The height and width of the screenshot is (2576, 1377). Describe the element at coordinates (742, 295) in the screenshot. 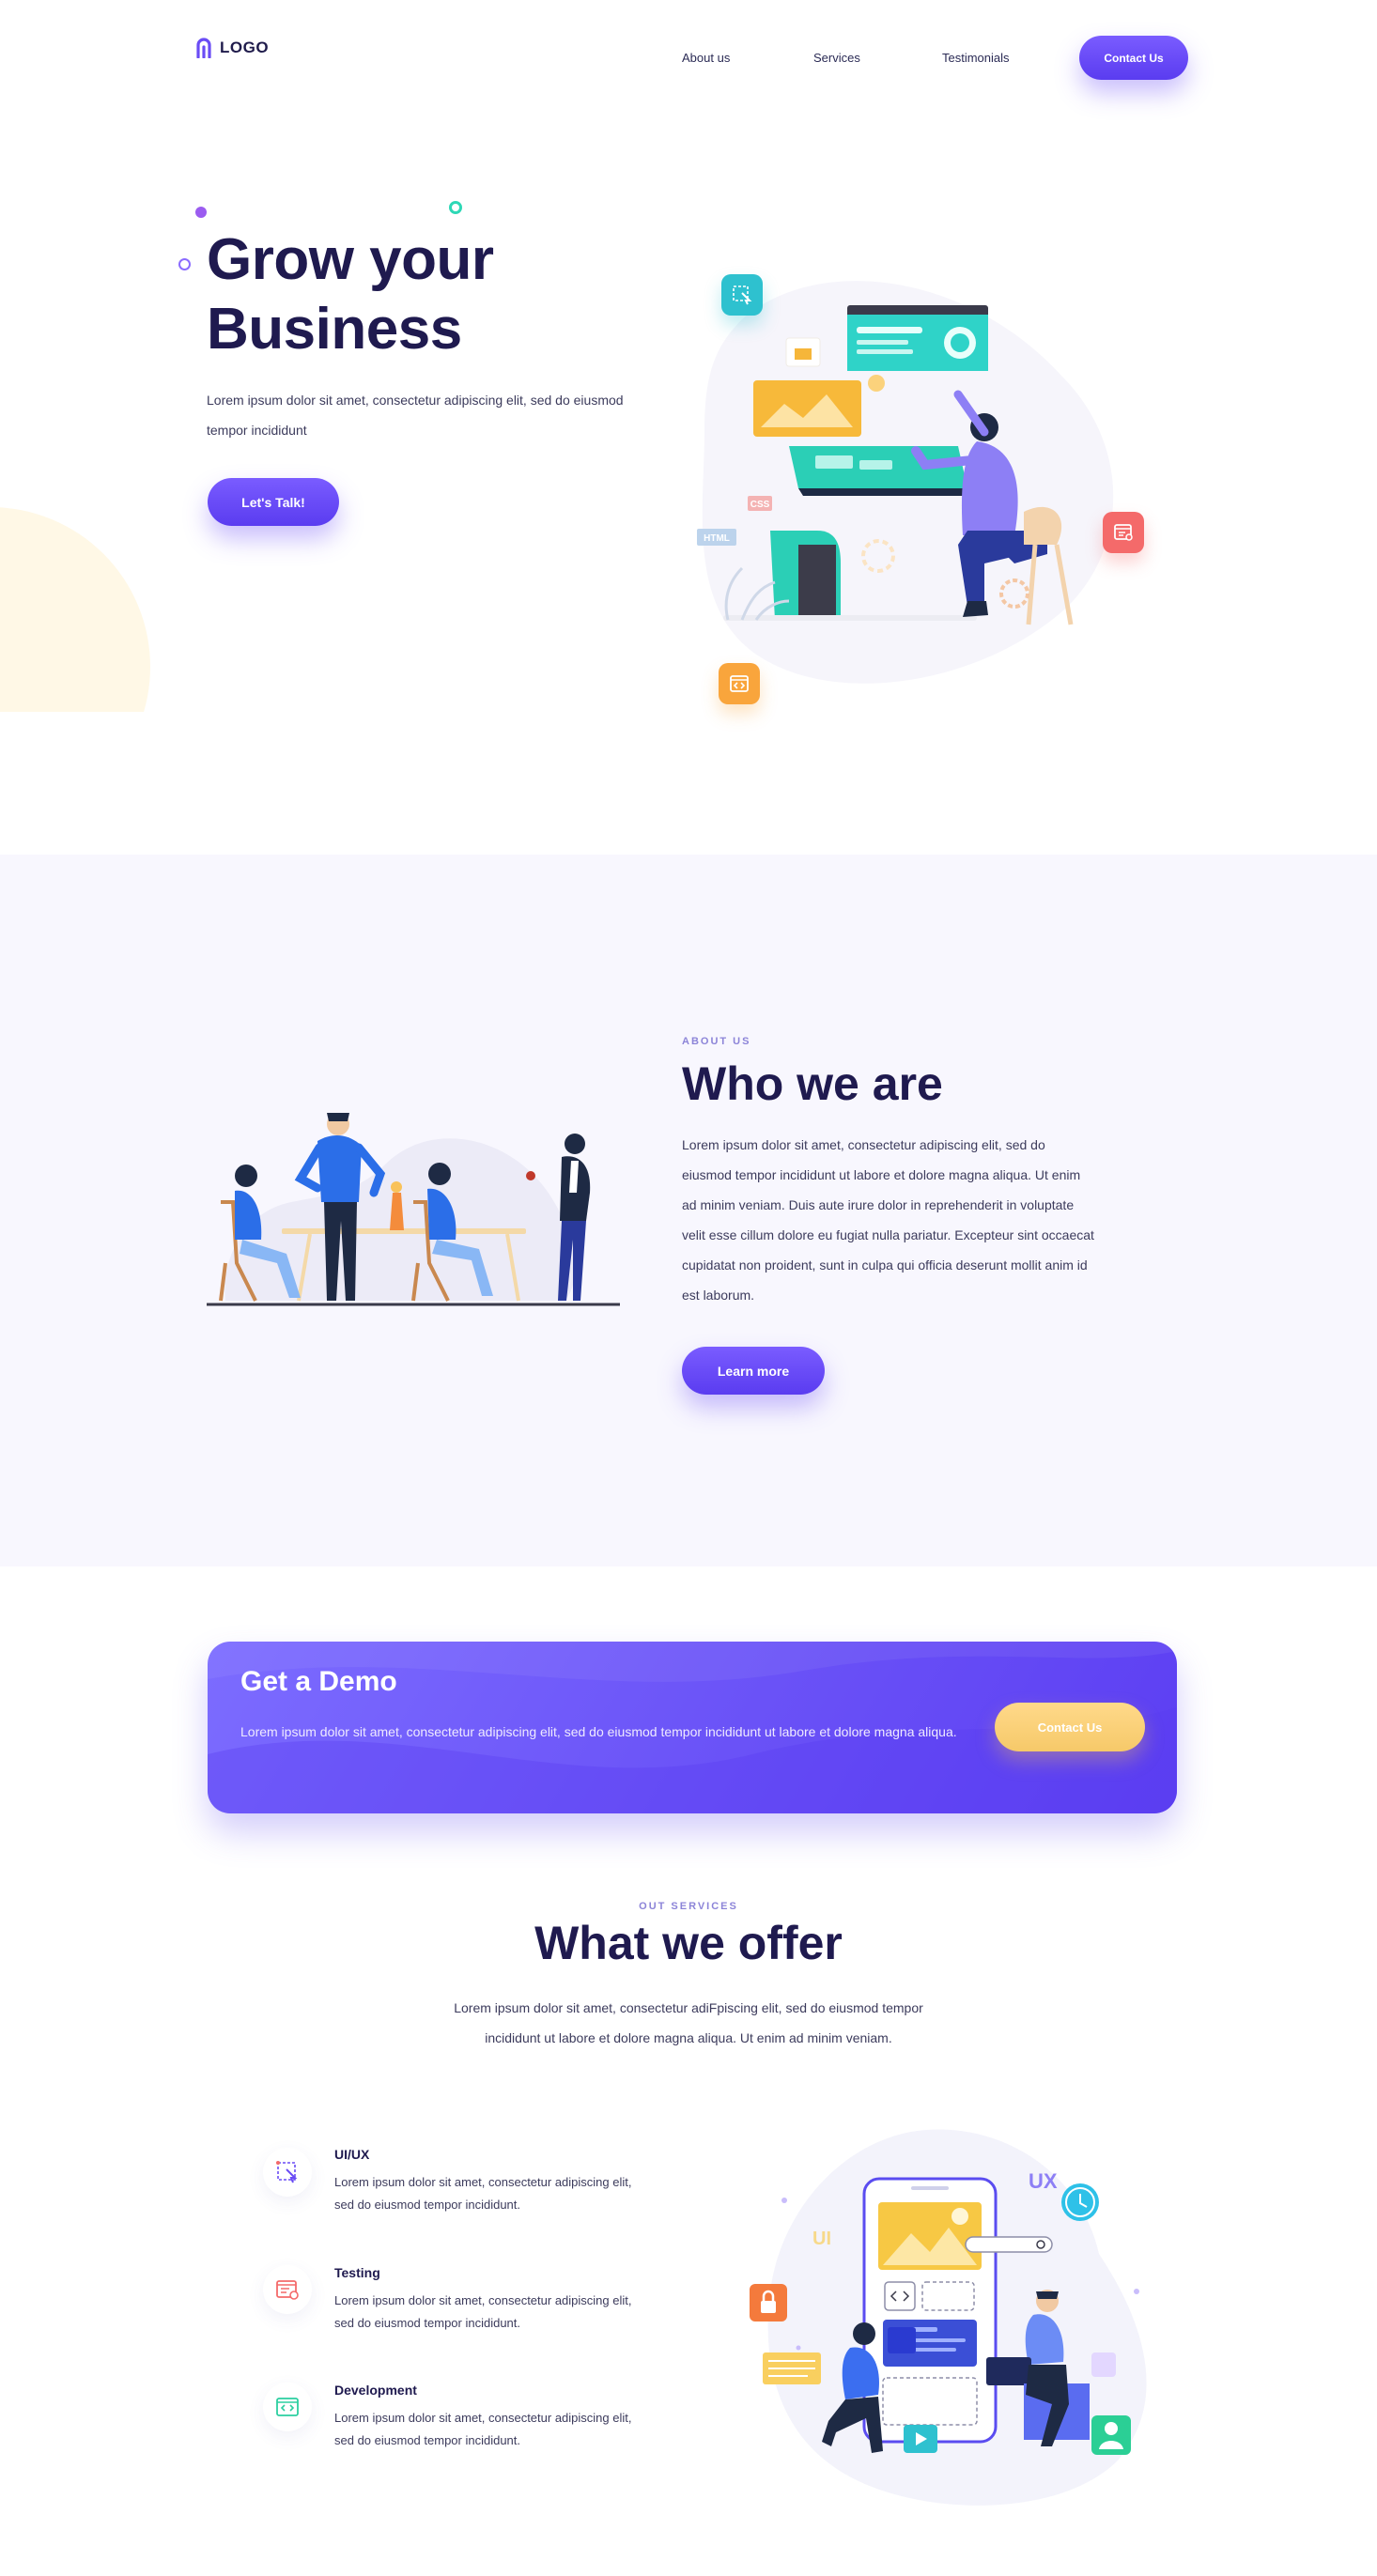

I see `selection-tool-icon` at that location.